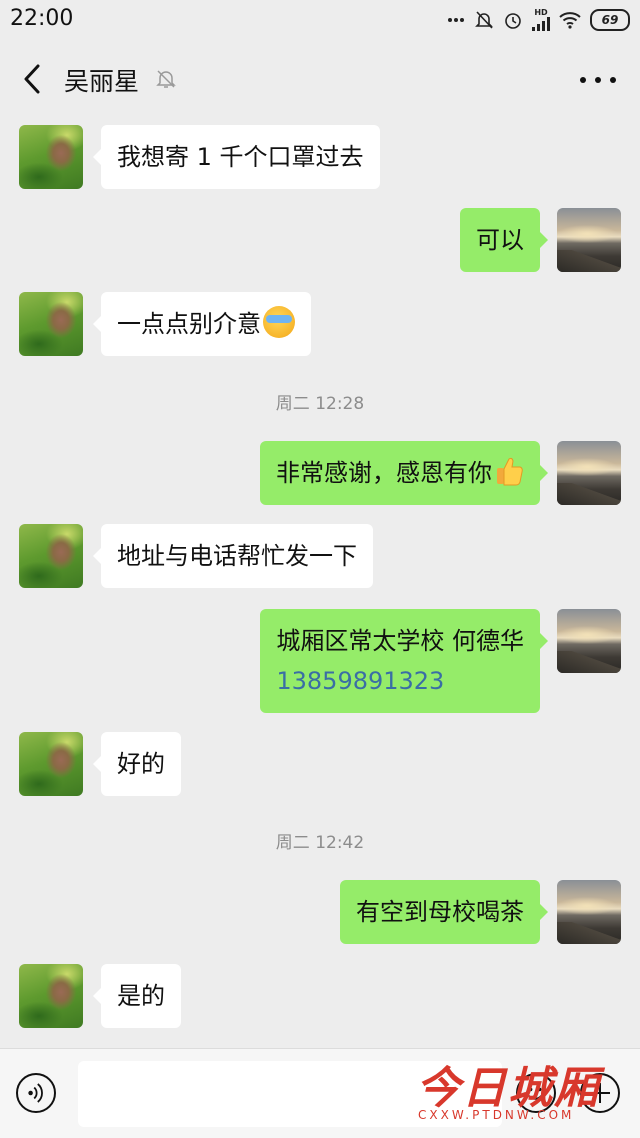 This screenshot has height=1138, width=640. Describe the element at coordinates (166, 79) in the screenshot. I see `bell-off-icon` at that location.